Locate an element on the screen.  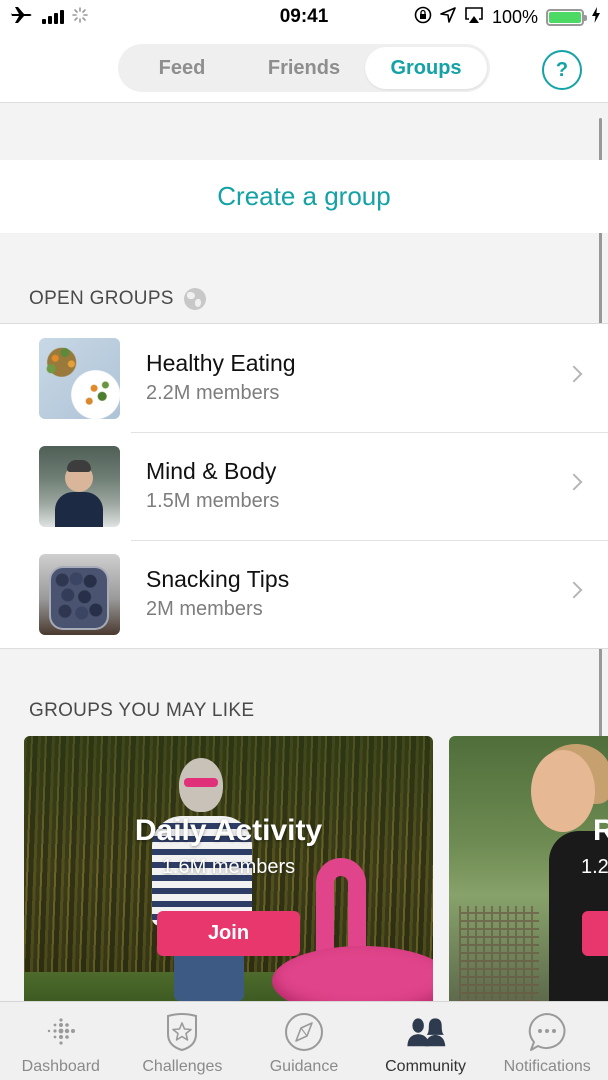
battery-icon is located at coordinates (566, 17).